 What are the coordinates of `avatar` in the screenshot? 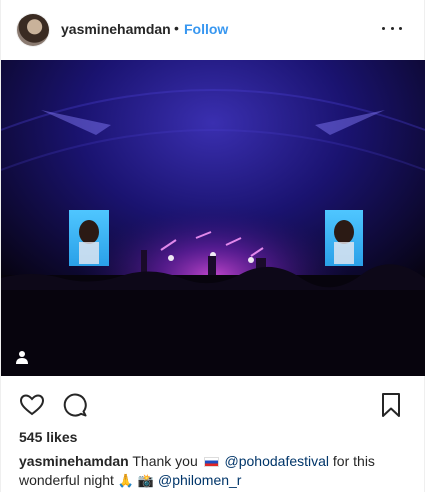 It's located at (33, 30).